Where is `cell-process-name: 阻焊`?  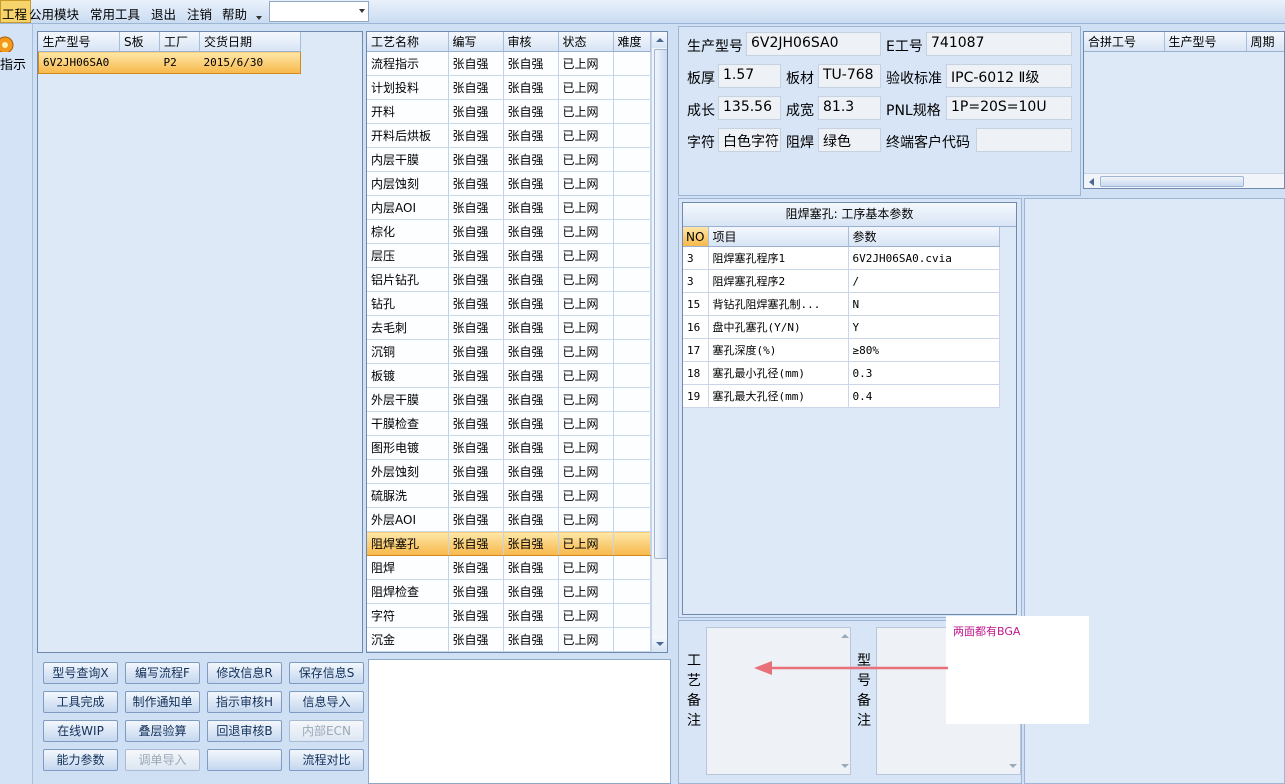 cell-process-name: 阻焊 is located at coordinates (408, 567).